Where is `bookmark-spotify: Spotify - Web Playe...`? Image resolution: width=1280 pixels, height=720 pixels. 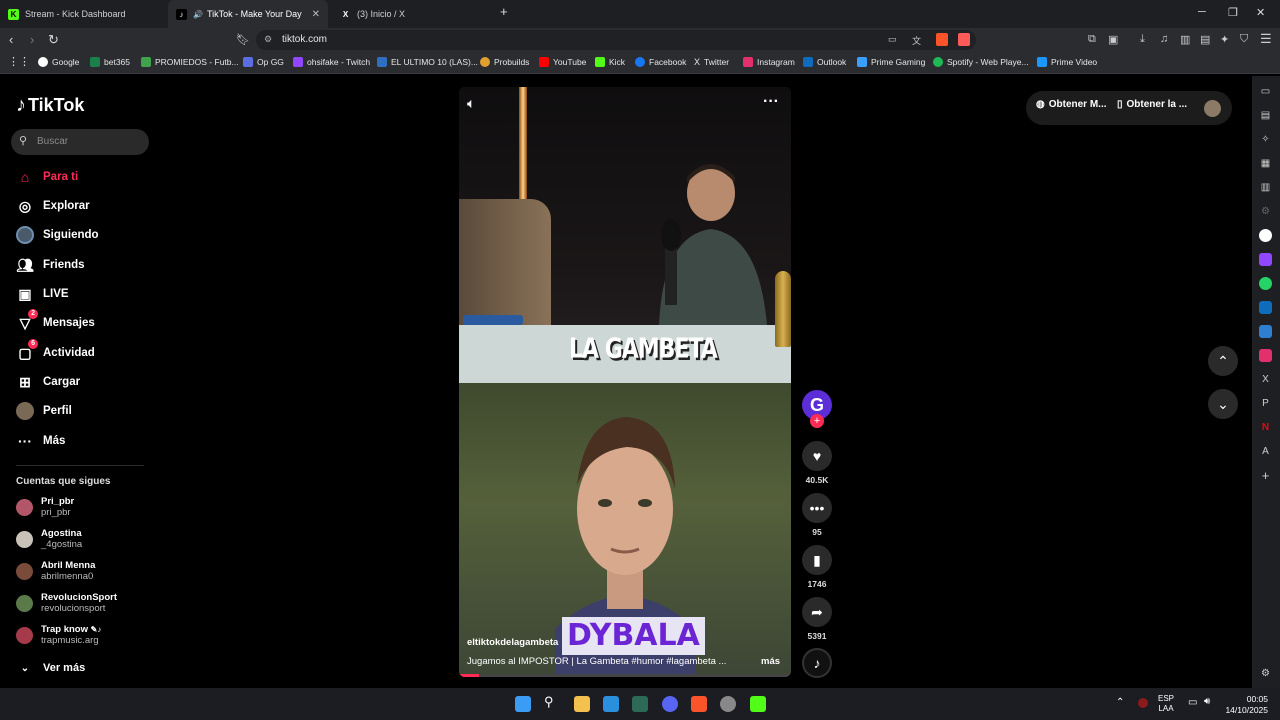
bookmark-spotify: Spotify - Web Playe... is located at coordinates (981, 62).